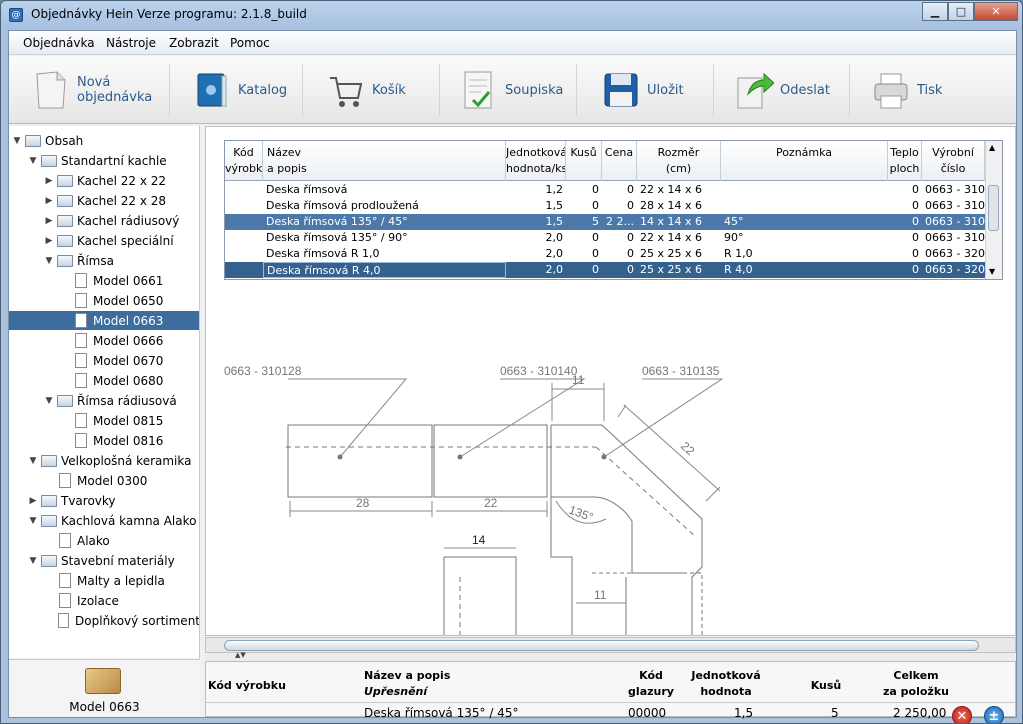 This screenshot has height=724, width=1023. What do you see at coordinates (536, 161) in the screenshot?
I see `column-header-jc: Jednotková hodnota/ks` at bounding box center [536, 161].